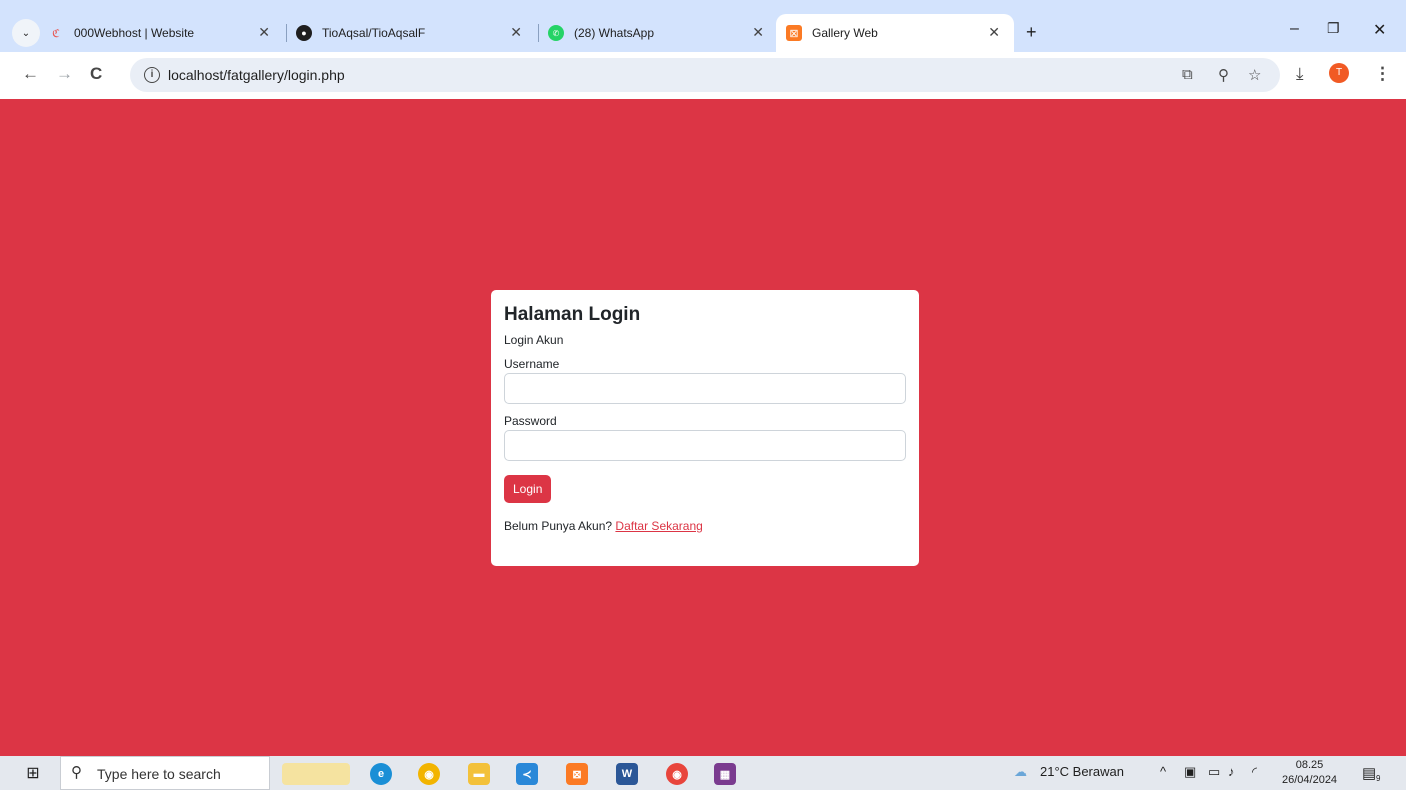  I want to click on new-tab-icon: +, so click(1031, 32).